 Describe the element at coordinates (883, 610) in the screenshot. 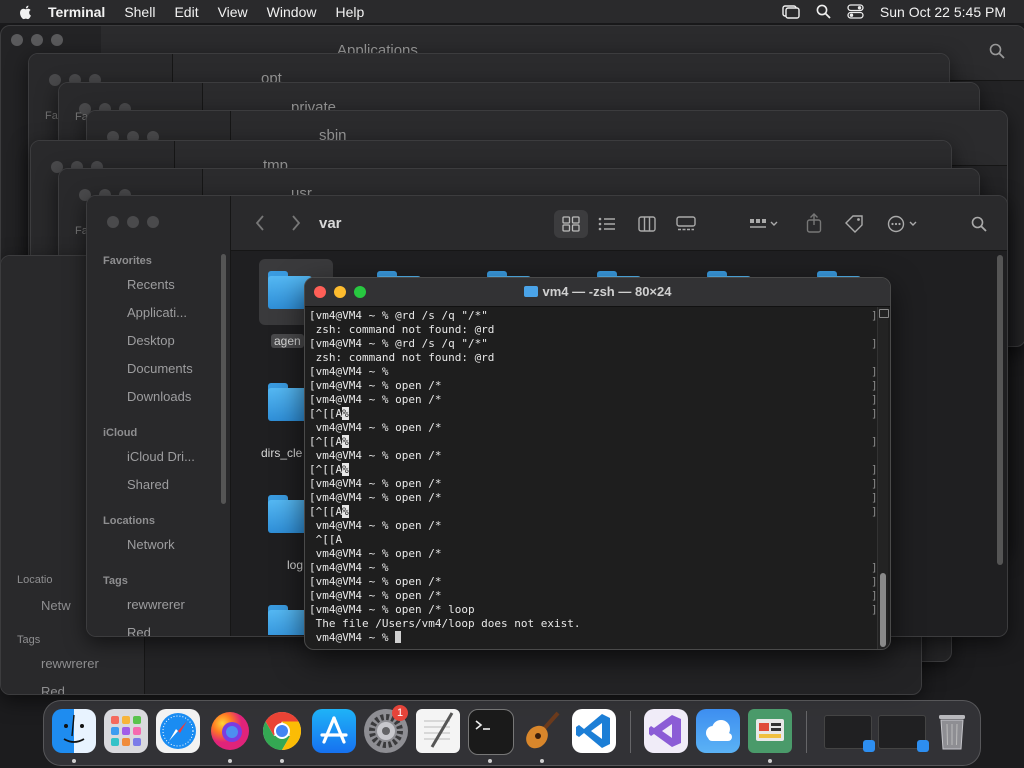

I see `scrollbar-thumb` at that location.